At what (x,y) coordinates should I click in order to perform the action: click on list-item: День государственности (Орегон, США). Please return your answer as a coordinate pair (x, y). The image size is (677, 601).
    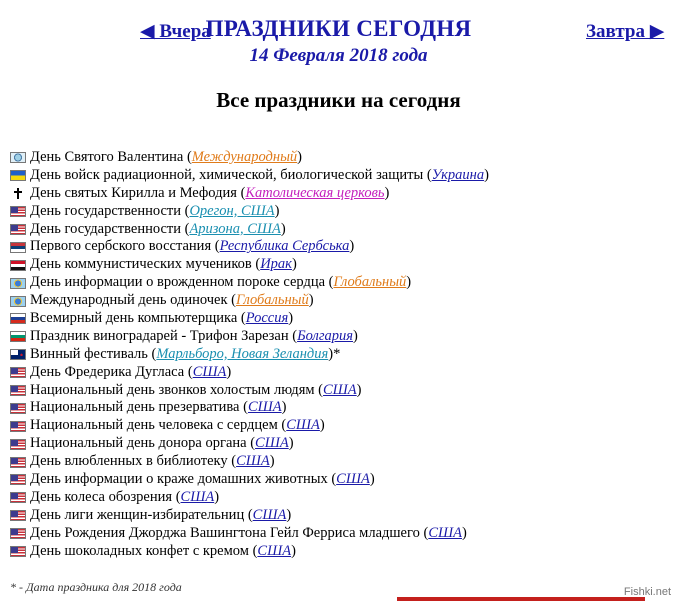
    Looking at the image, I should click on (249, 212).